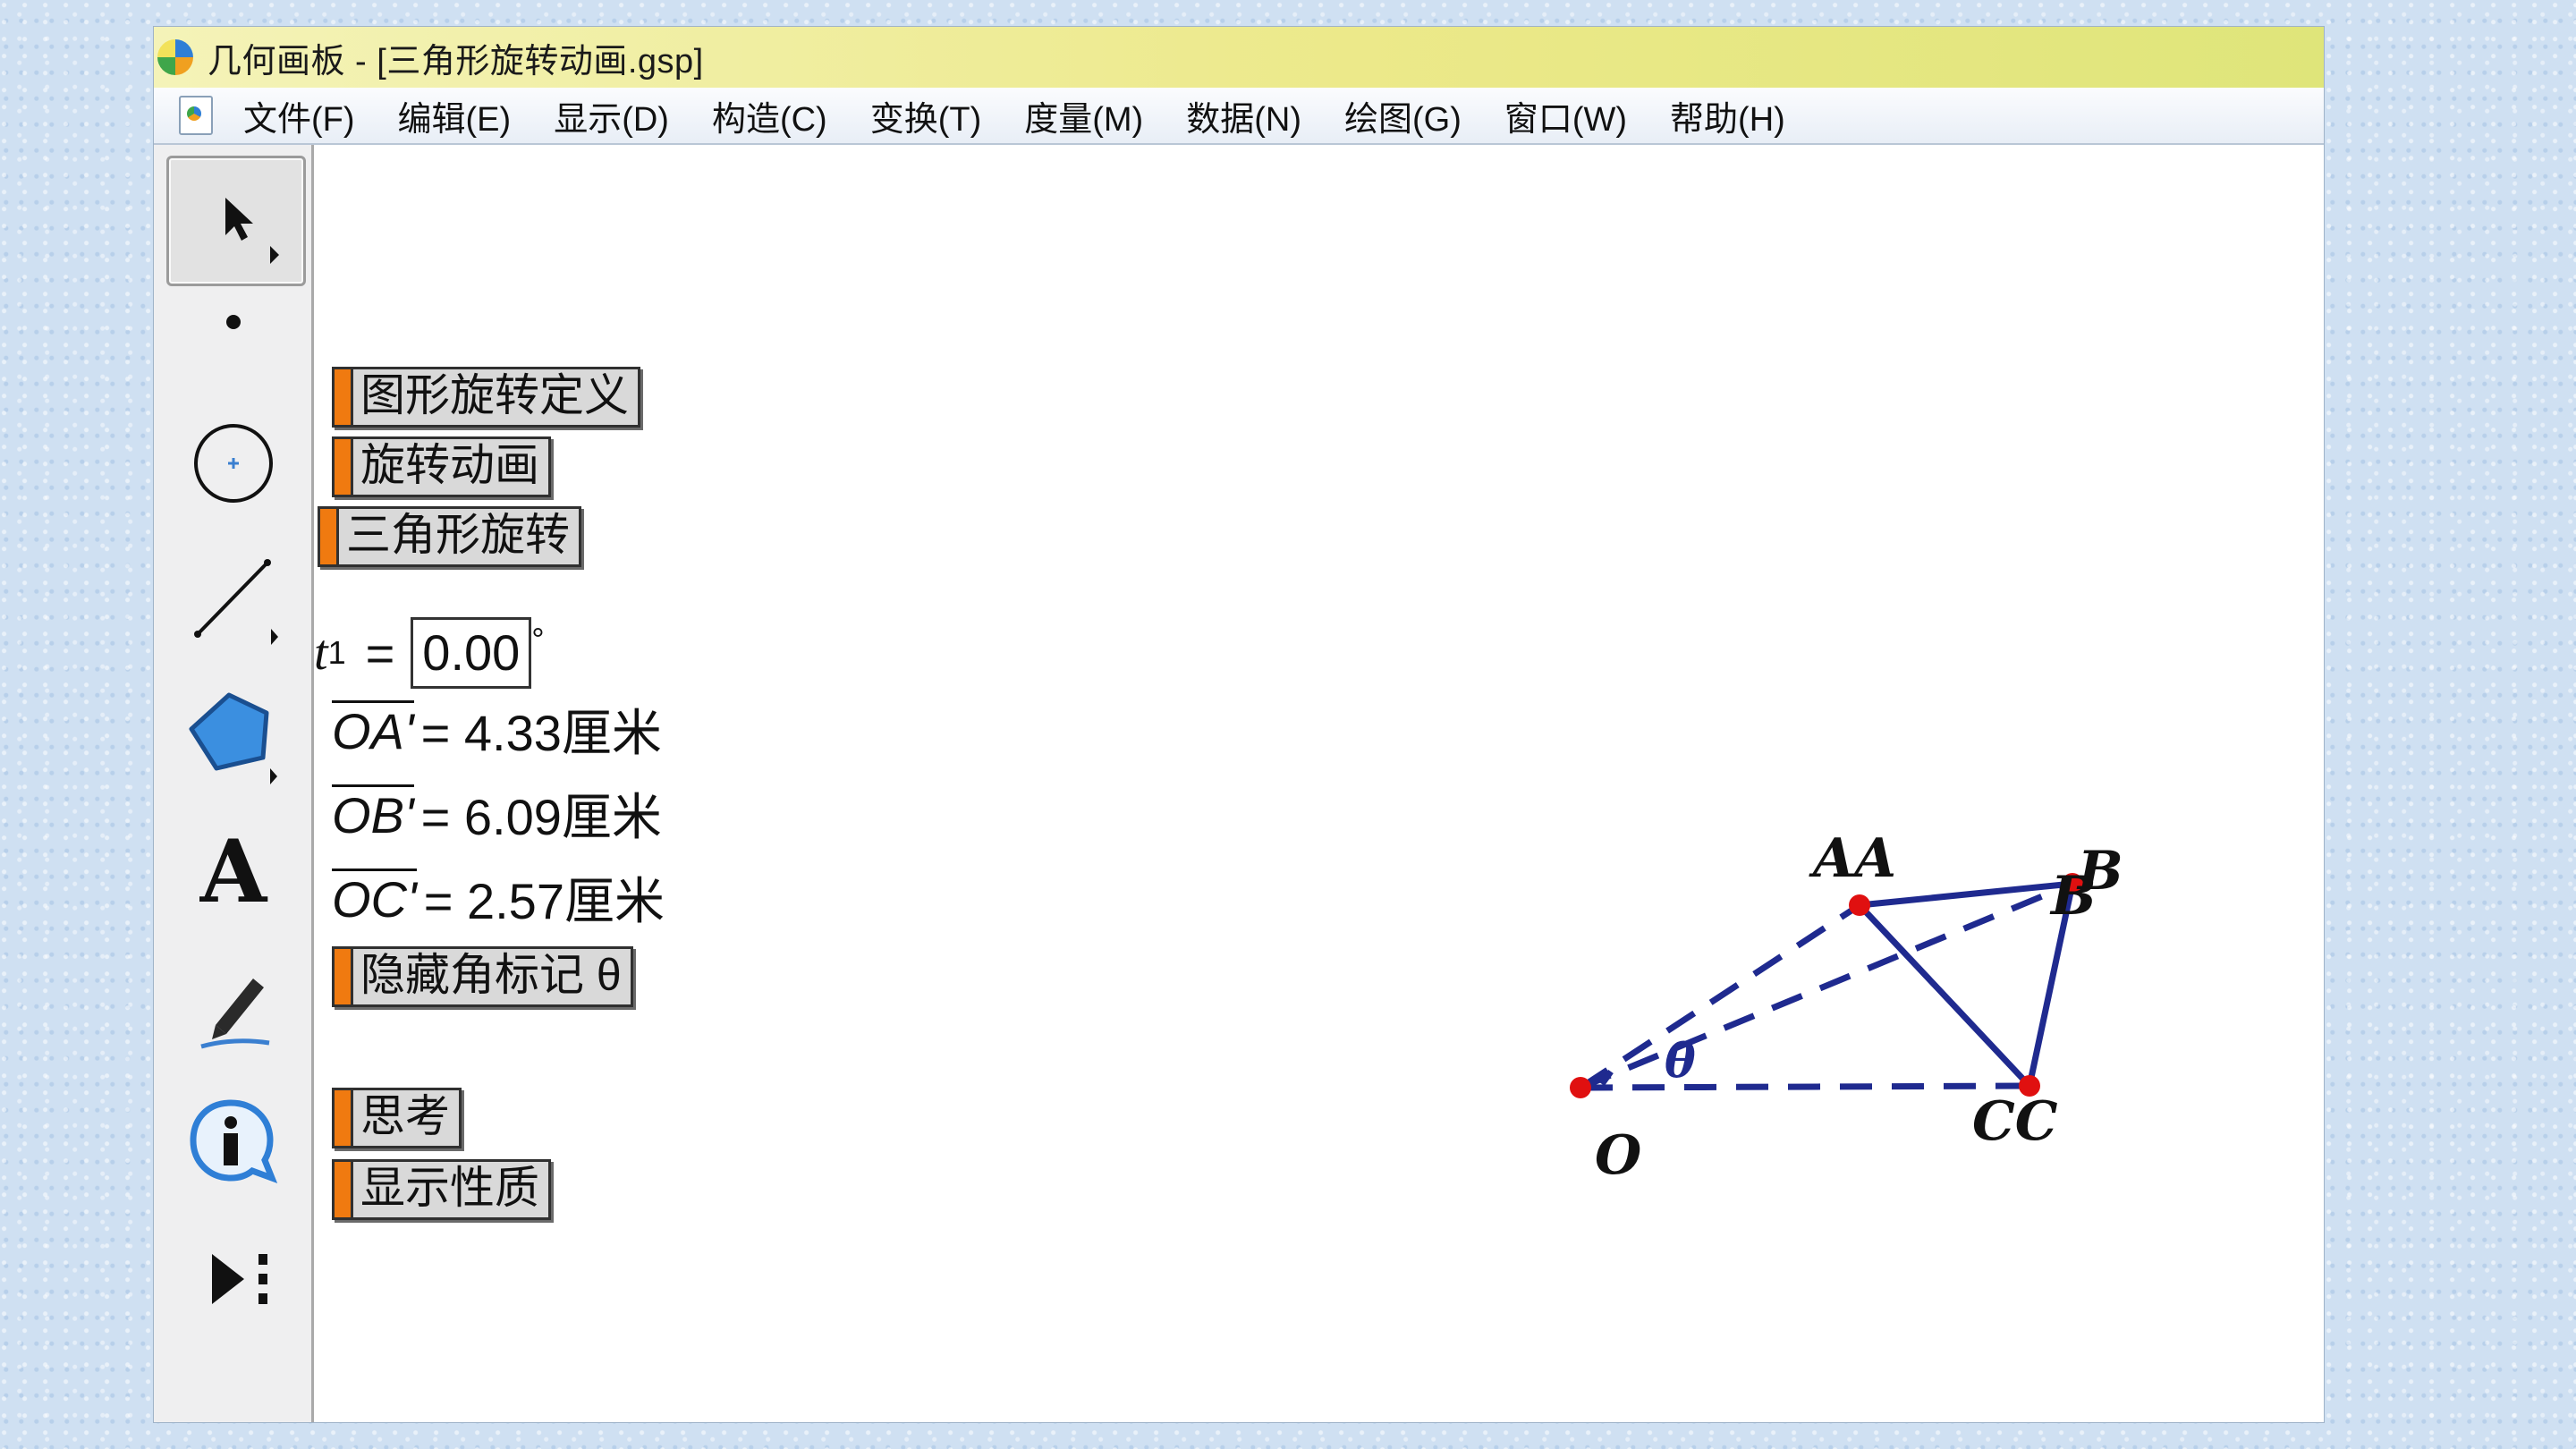  I want to click on compass-circle-icon, so click(233, 463).